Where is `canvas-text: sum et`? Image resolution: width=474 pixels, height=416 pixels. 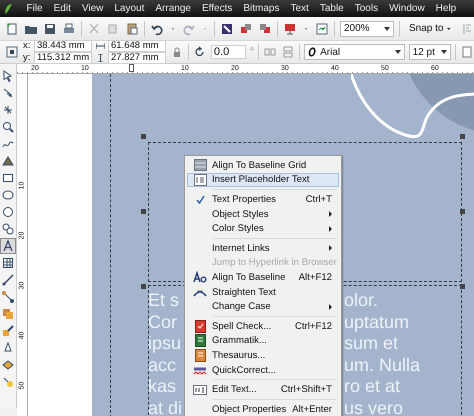 canvas-text: sum et is located at coordinates (371, 343).